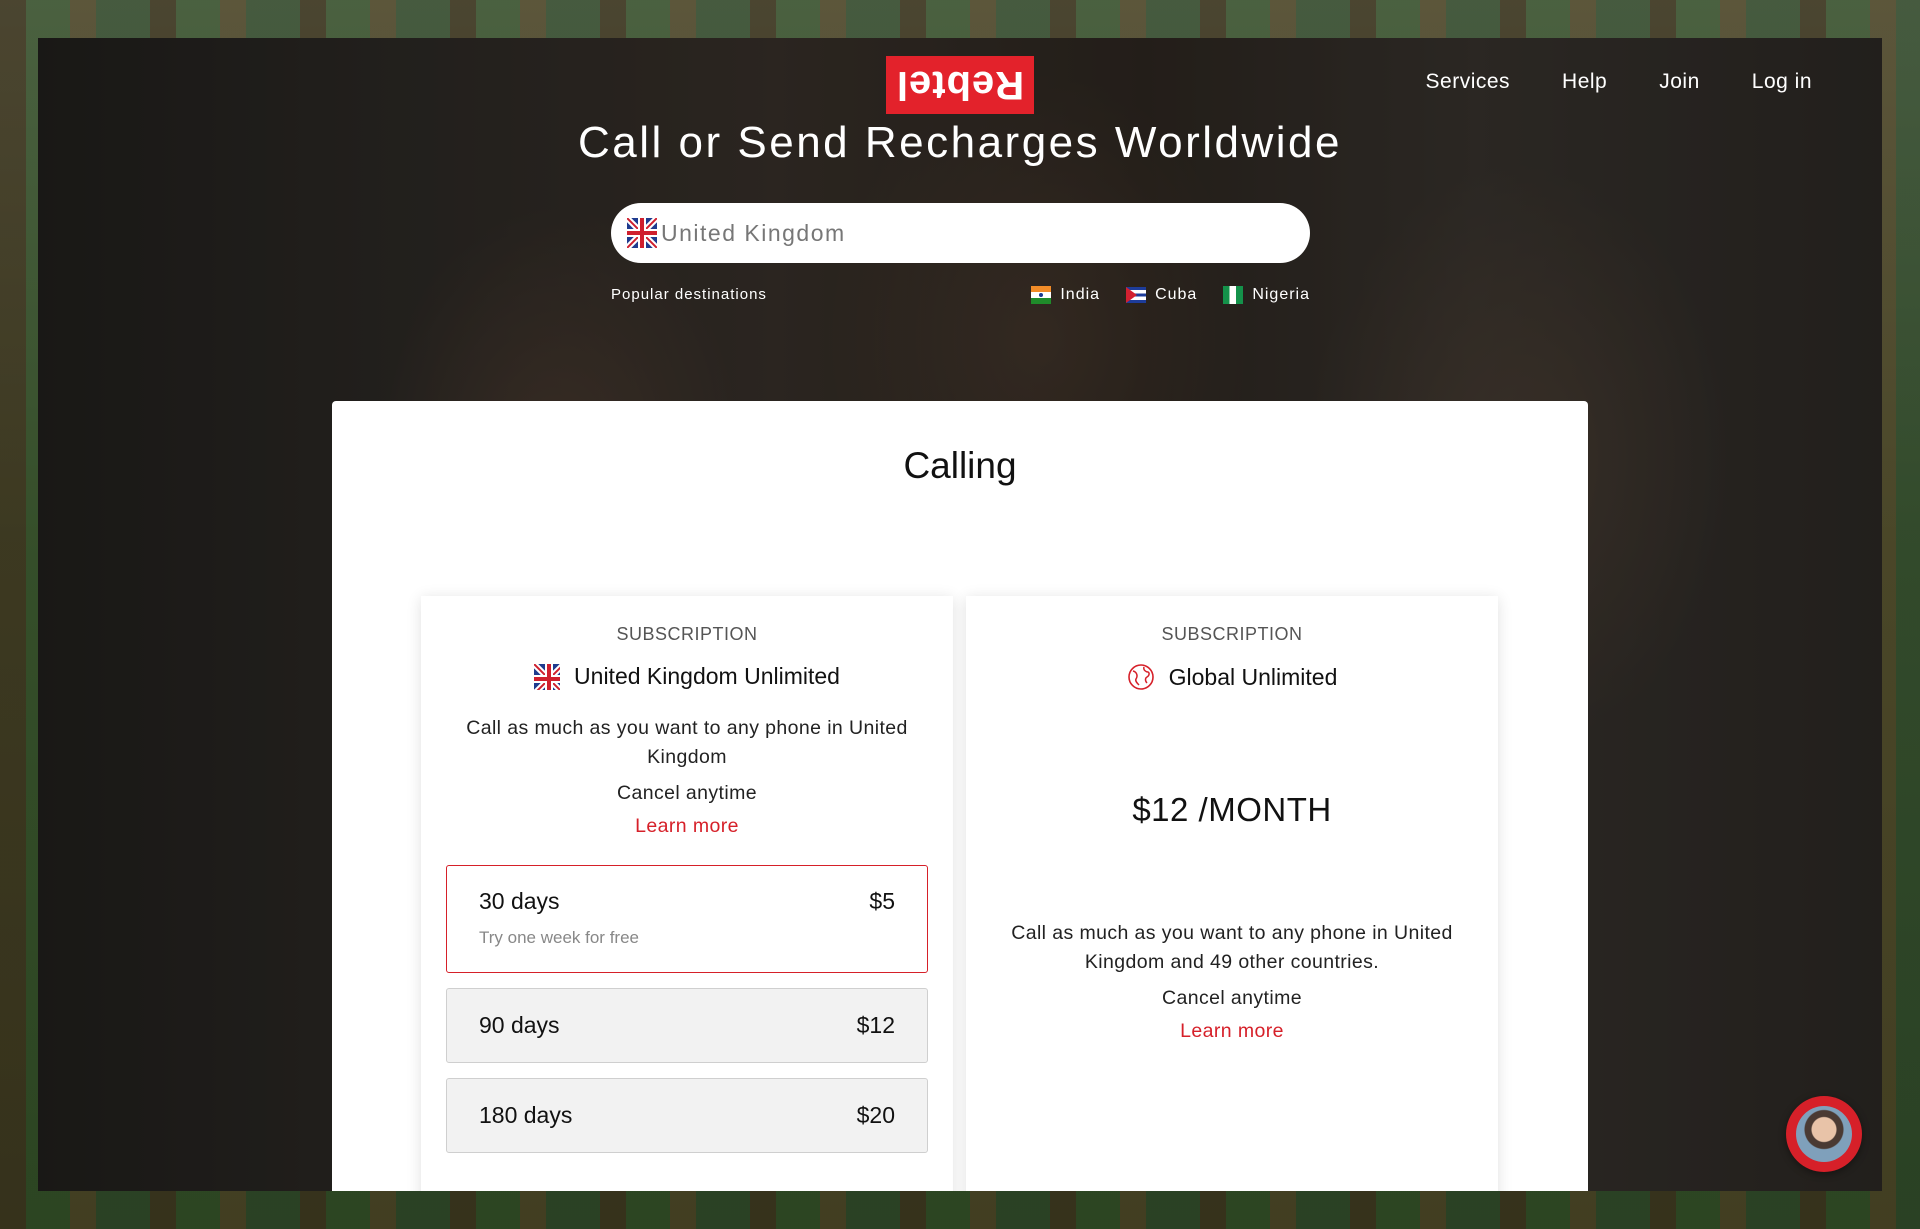 The height and width of the screenshot is (1229, 1920). Describe the element at coordinates (1233, 295) in the screenshot. I see `nigeria-flag-icon` at that location.